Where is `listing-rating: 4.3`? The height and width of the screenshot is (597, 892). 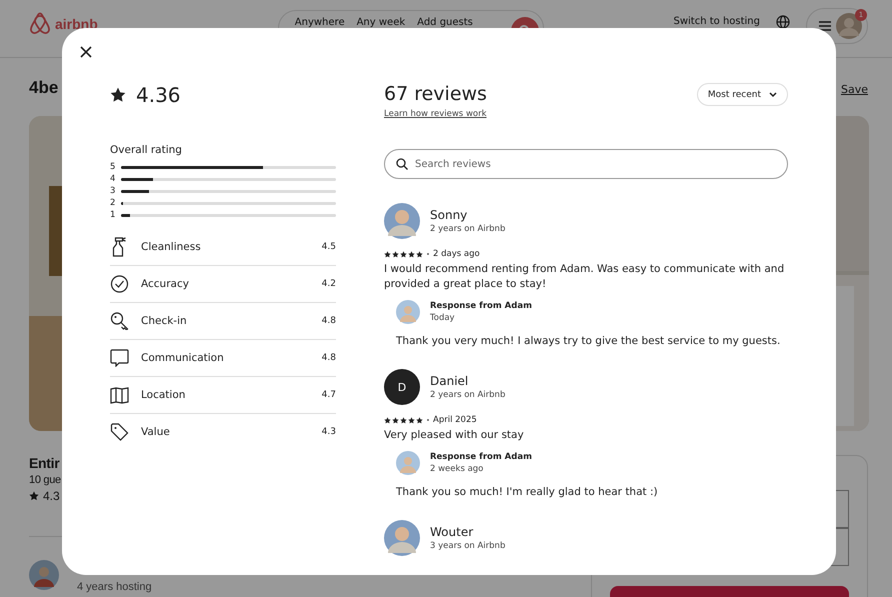
listing-rating: 4.3 is located at coordinates (51, 496).